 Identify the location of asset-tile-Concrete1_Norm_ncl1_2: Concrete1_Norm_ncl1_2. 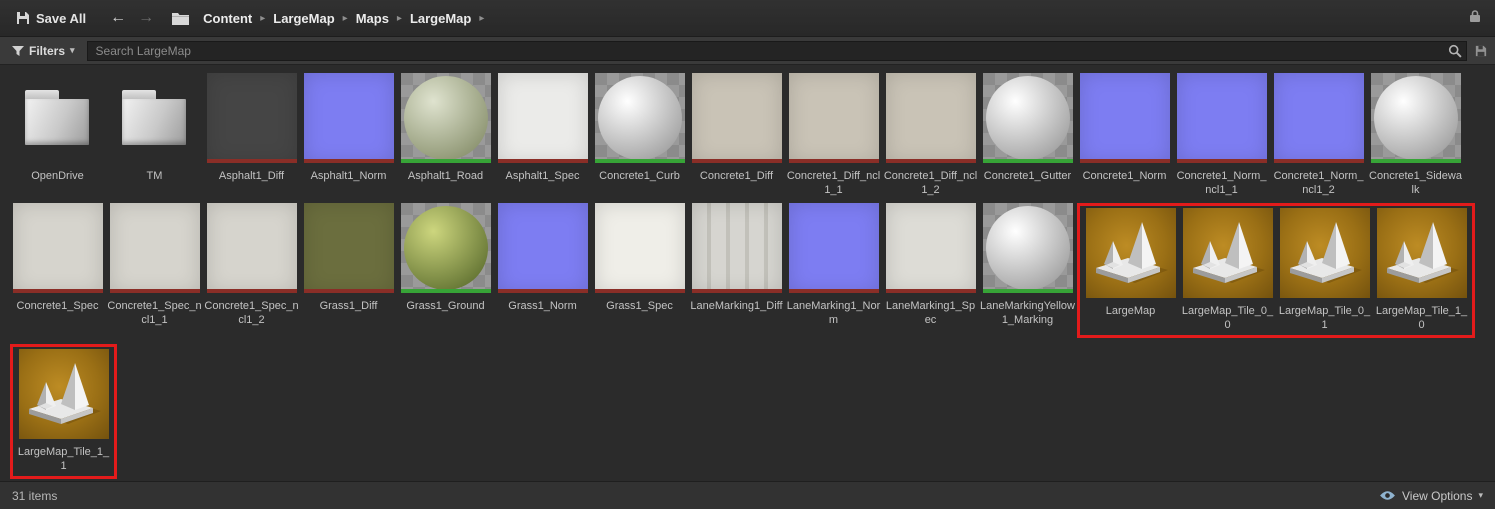
(1318, 135).